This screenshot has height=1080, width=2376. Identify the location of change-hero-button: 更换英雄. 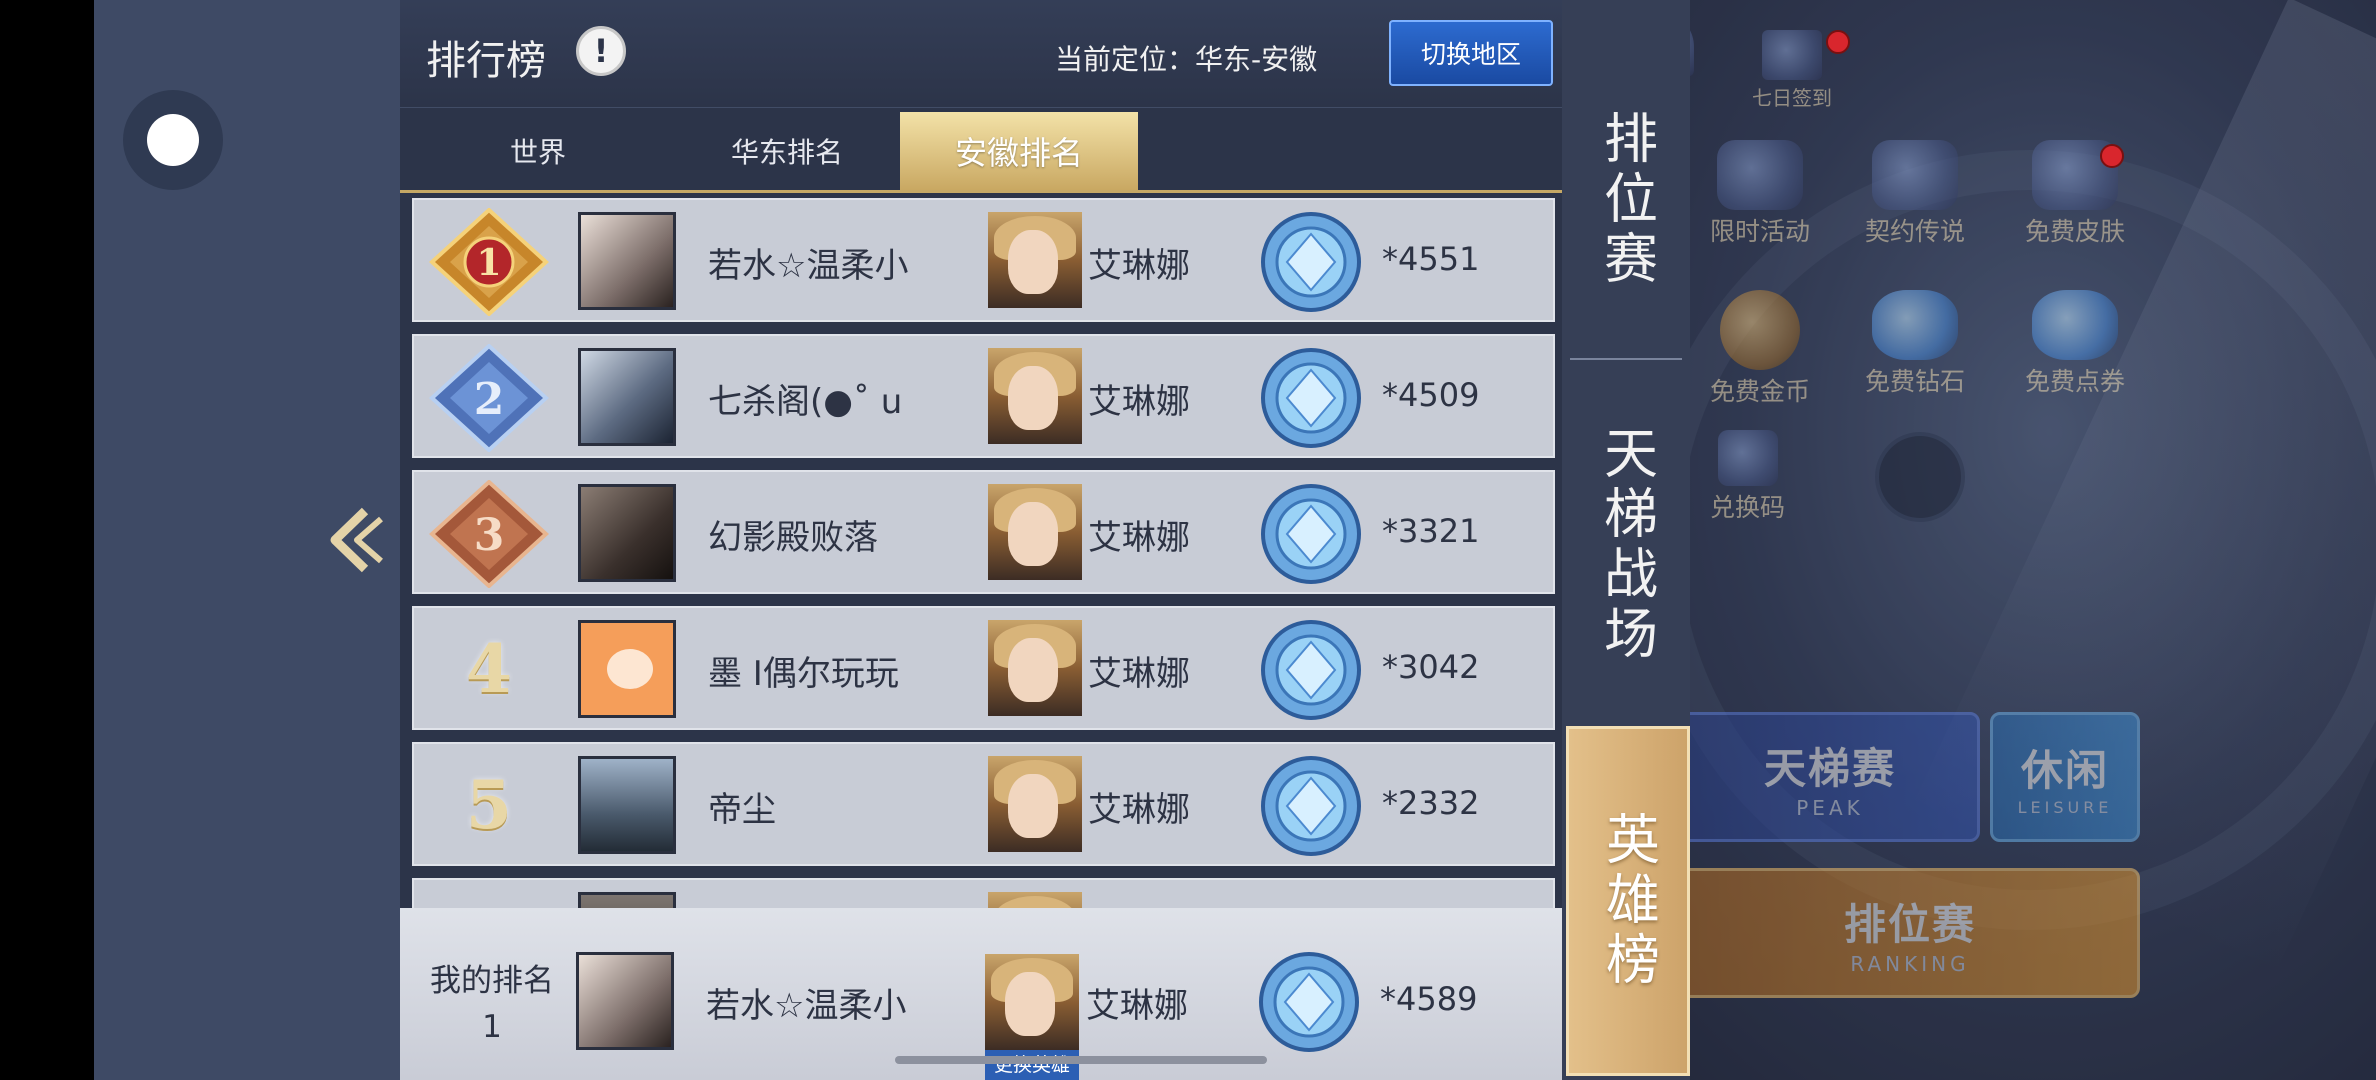
(1032, 1065).